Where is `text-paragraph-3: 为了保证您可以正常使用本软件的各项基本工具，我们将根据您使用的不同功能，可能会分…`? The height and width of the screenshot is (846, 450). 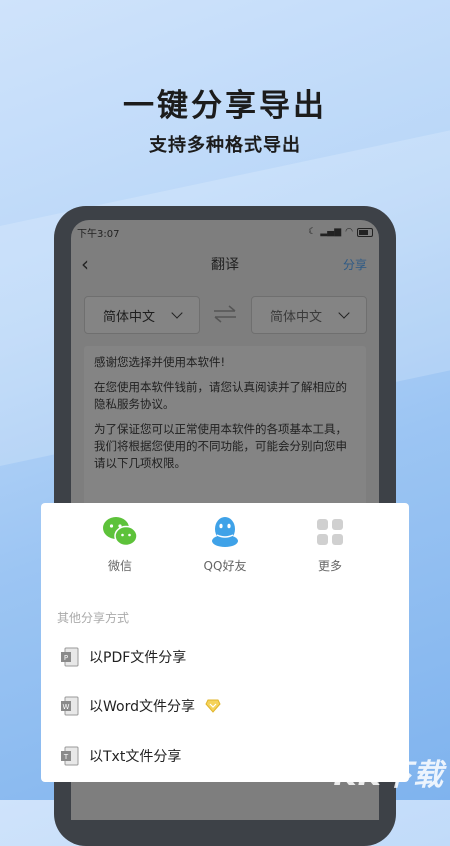 text-paragraph-3: 为了保证您可以正常使用本软件的各项基本工具，我们将根据您使用的不同功能，可能会分… is located at coordinates (220, 446).